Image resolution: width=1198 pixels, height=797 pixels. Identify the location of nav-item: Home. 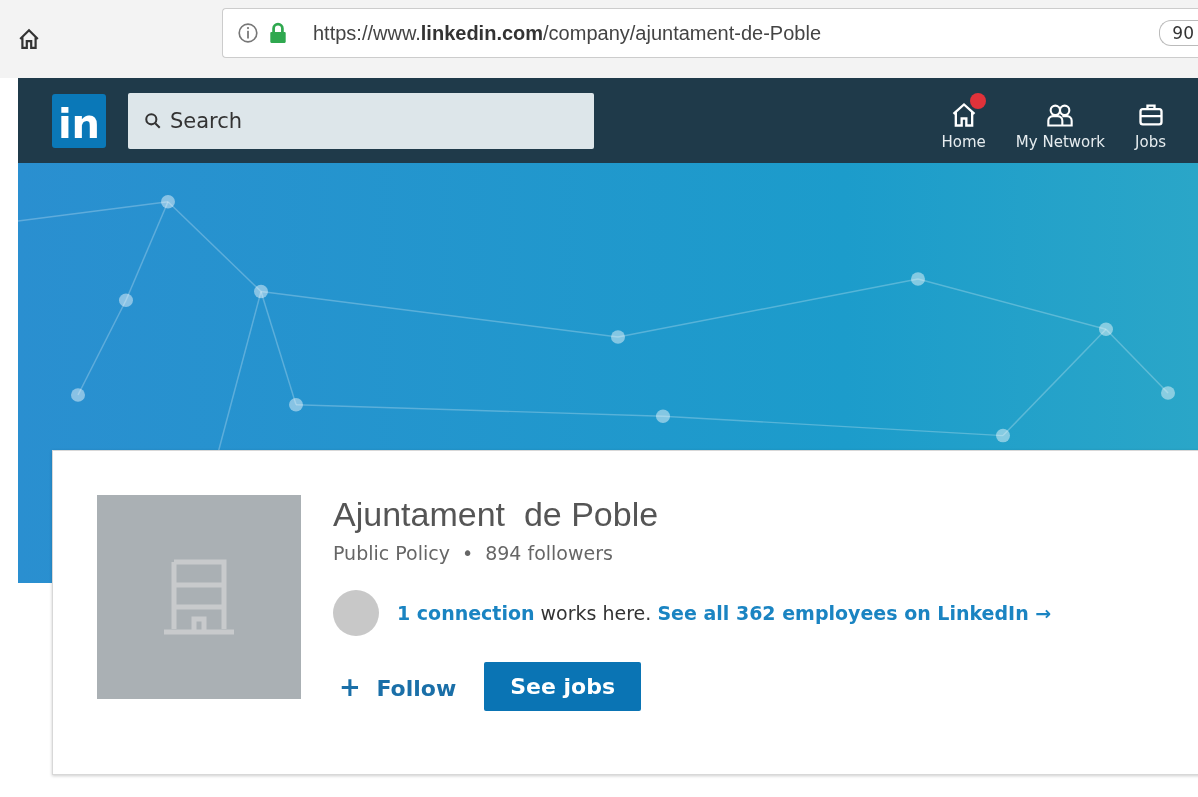
(963, 120).